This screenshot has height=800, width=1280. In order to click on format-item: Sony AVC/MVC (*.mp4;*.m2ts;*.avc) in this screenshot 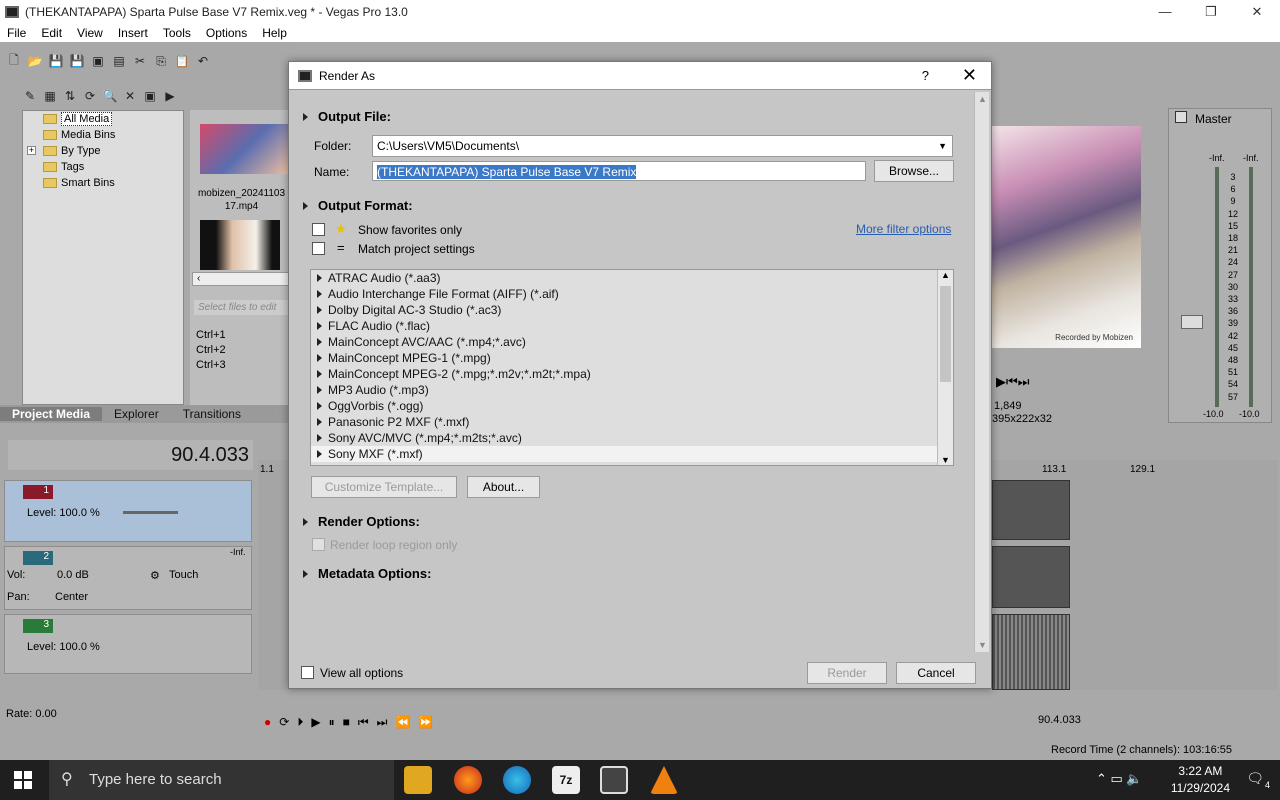, I will do `click(632, 438)`.